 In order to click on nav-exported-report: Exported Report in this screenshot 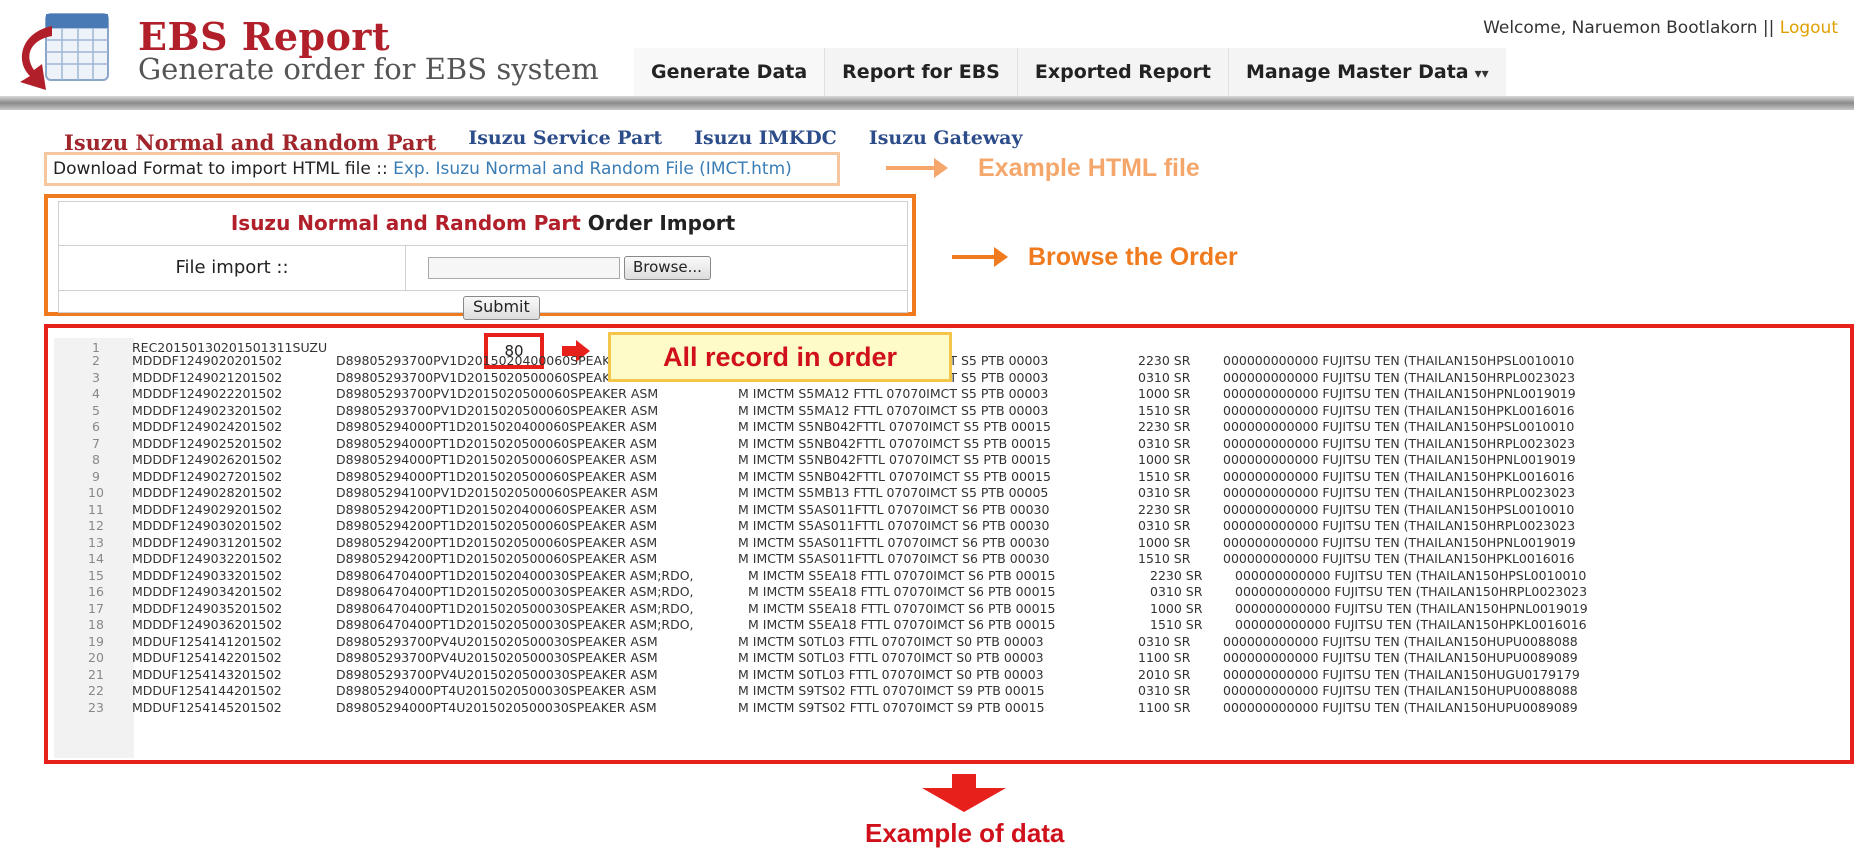, I will do `click(1122, 72)`.